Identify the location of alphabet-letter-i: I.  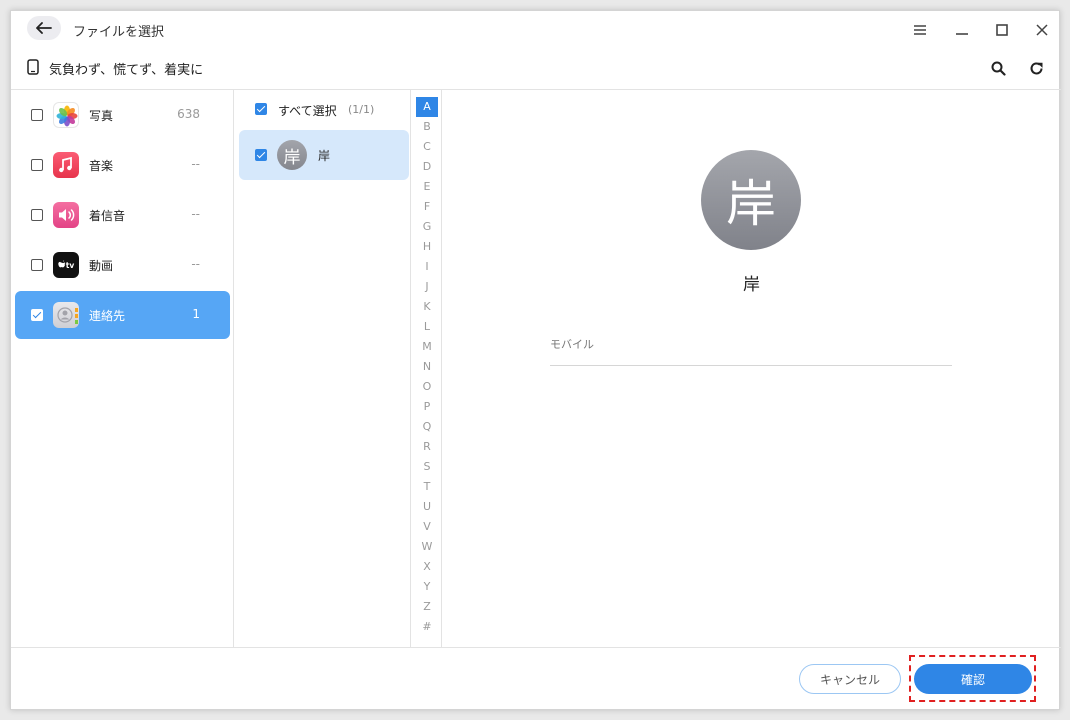
(427, 267).